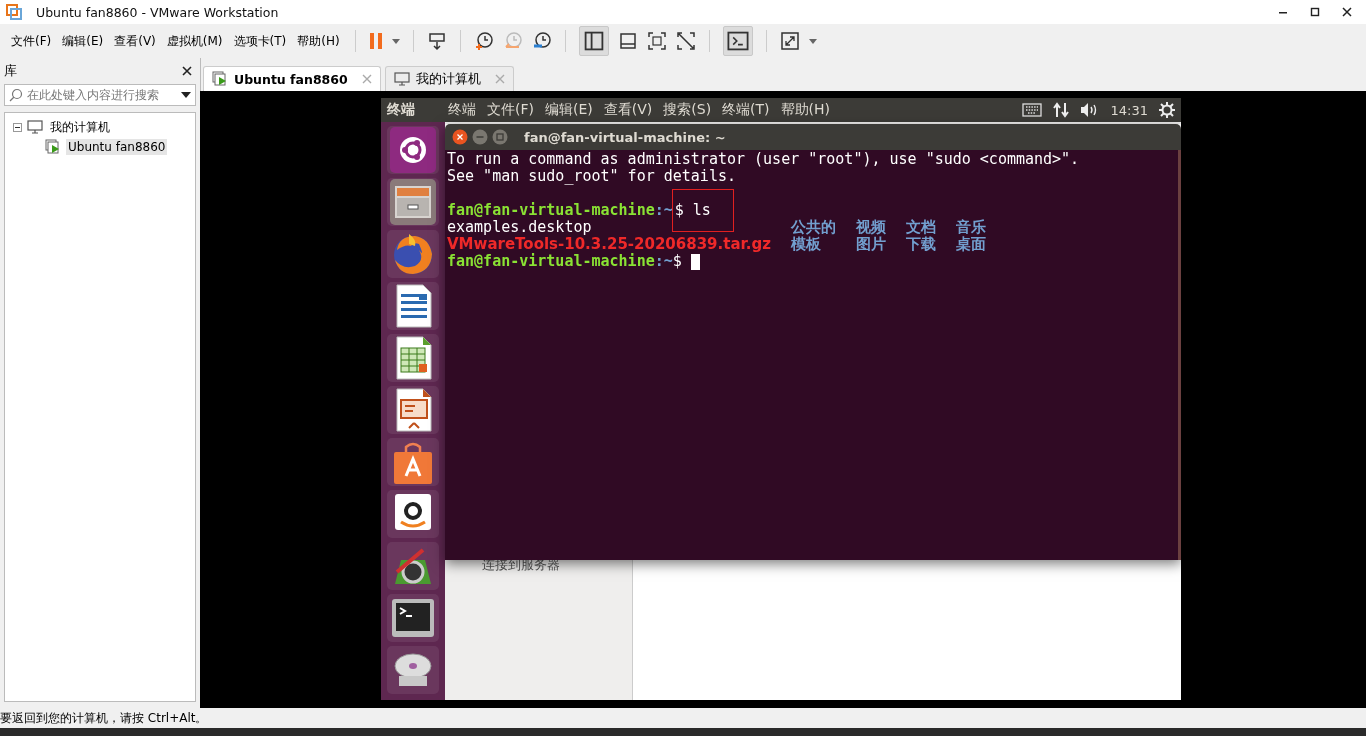  Describe the element at coordinates (449, 78) in the screenshot. I see `tab: 我的计算机` at that location.